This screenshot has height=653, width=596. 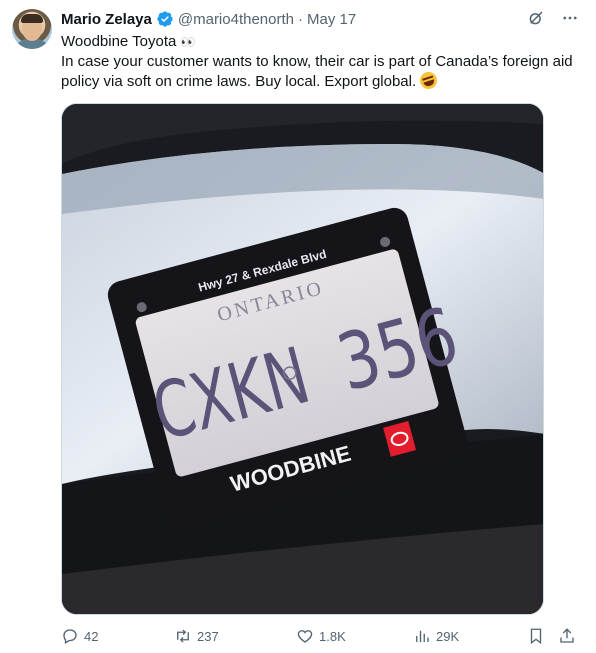 I want to click on retweet-button: 237, so click(x=196, y=636).